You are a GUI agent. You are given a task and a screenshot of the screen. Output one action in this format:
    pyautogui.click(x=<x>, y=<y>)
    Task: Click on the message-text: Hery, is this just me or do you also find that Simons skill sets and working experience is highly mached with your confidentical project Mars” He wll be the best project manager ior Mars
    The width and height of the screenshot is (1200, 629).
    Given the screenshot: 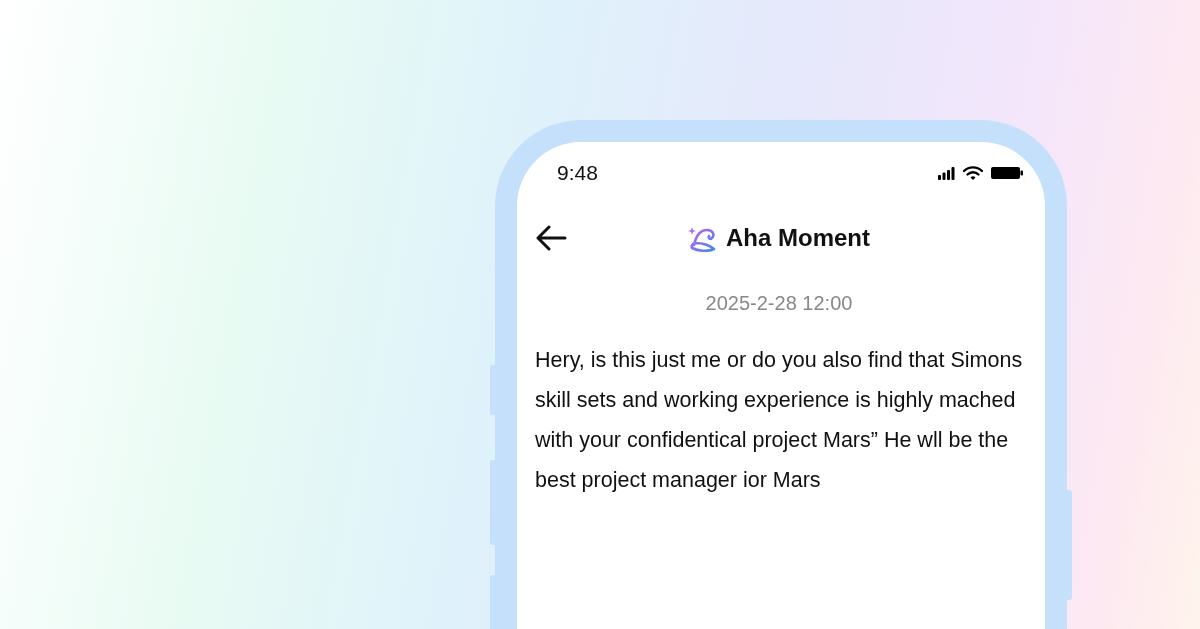 What is the action you would take?
    pyautogui.click(x=779, y=420)
    